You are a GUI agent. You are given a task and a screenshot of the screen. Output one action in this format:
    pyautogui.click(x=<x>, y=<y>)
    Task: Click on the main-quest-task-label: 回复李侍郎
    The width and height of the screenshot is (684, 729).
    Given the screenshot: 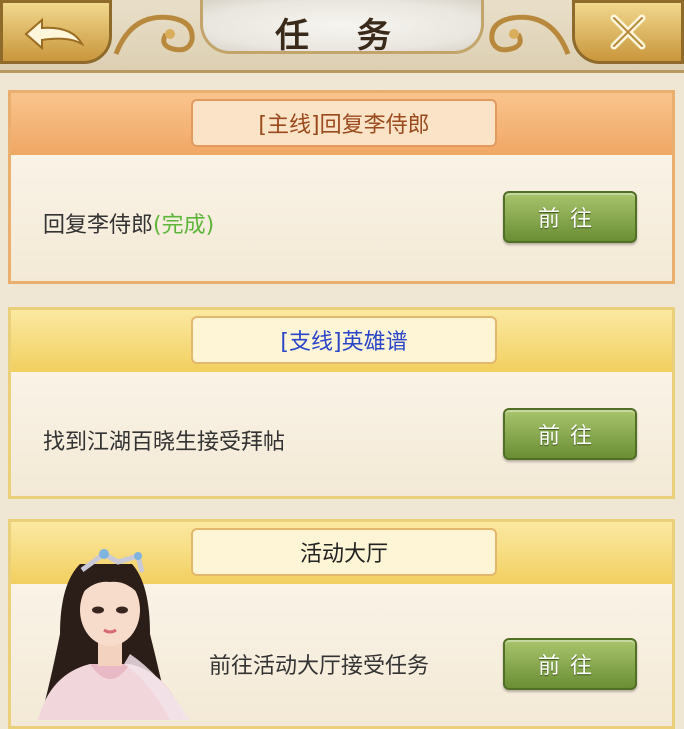 What is the action you would take?
    pyautogui.click(x=98, y=225)
    